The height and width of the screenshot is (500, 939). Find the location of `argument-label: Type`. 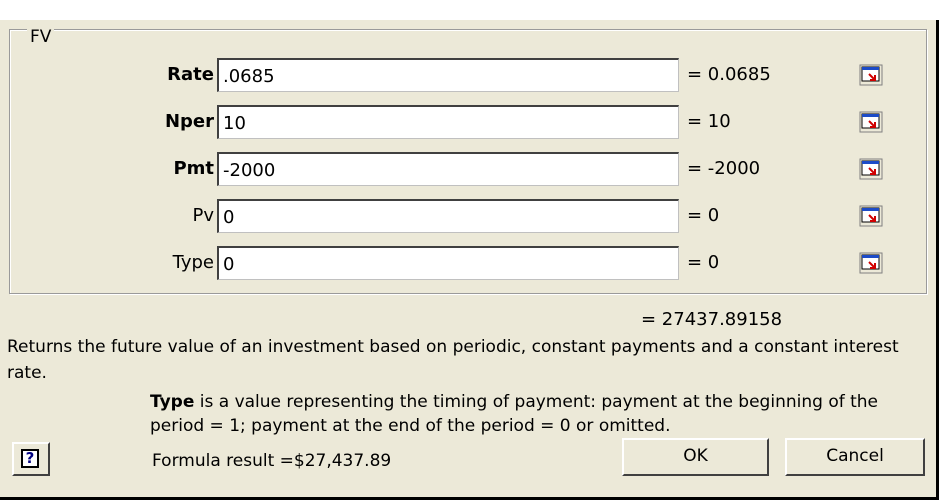

argument-label: Type is located at coordinates (193, 262).